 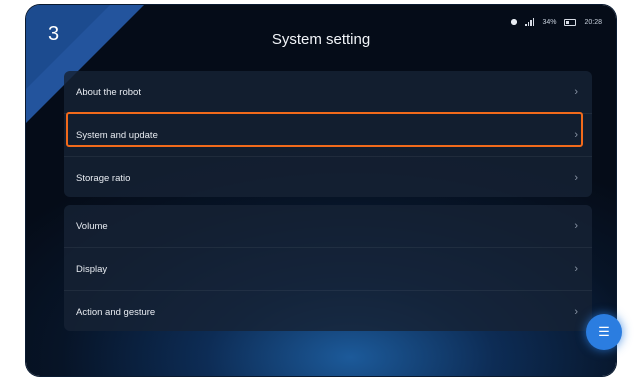 I want to click on status-time: 20:28, so click(x=593, y=22).